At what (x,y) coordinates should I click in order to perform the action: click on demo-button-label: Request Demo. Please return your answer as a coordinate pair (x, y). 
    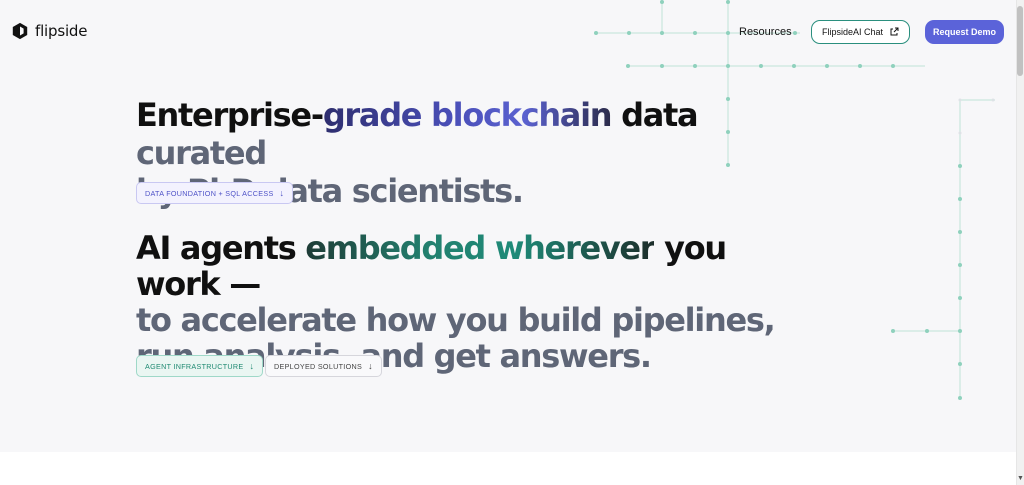
    Looking at the image, I should click on (964, 32).